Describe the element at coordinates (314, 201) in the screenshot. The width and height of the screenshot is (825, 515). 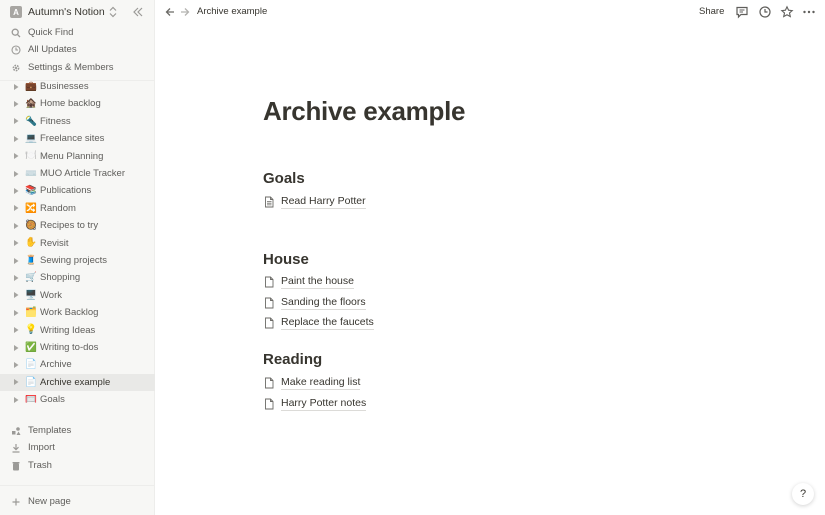
I see `page-link: Read Harry Potter` at that location.